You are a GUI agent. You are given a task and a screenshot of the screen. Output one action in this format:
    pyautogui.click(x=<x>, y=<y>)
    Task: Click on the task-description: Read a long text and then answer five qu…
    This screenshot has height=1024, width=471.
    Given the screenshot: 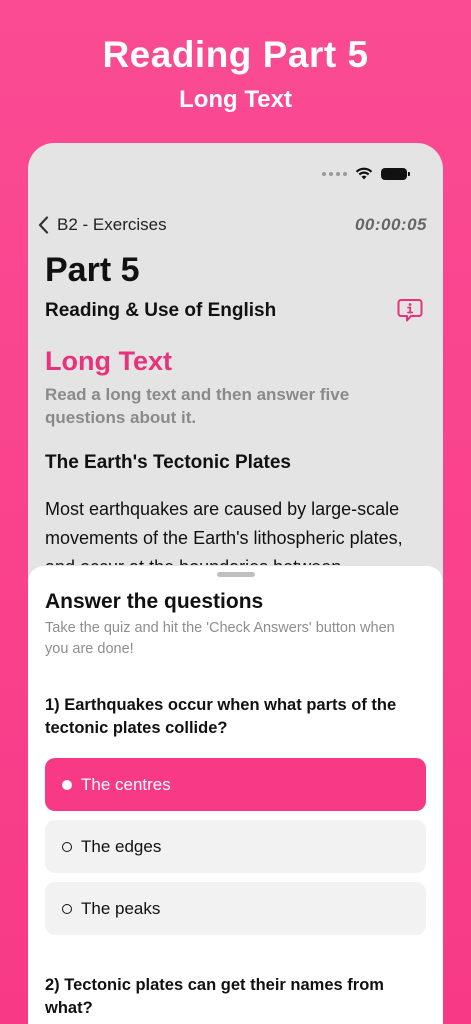 What is the action you would take?
    pyautogui.click(x=197, y=406)
    